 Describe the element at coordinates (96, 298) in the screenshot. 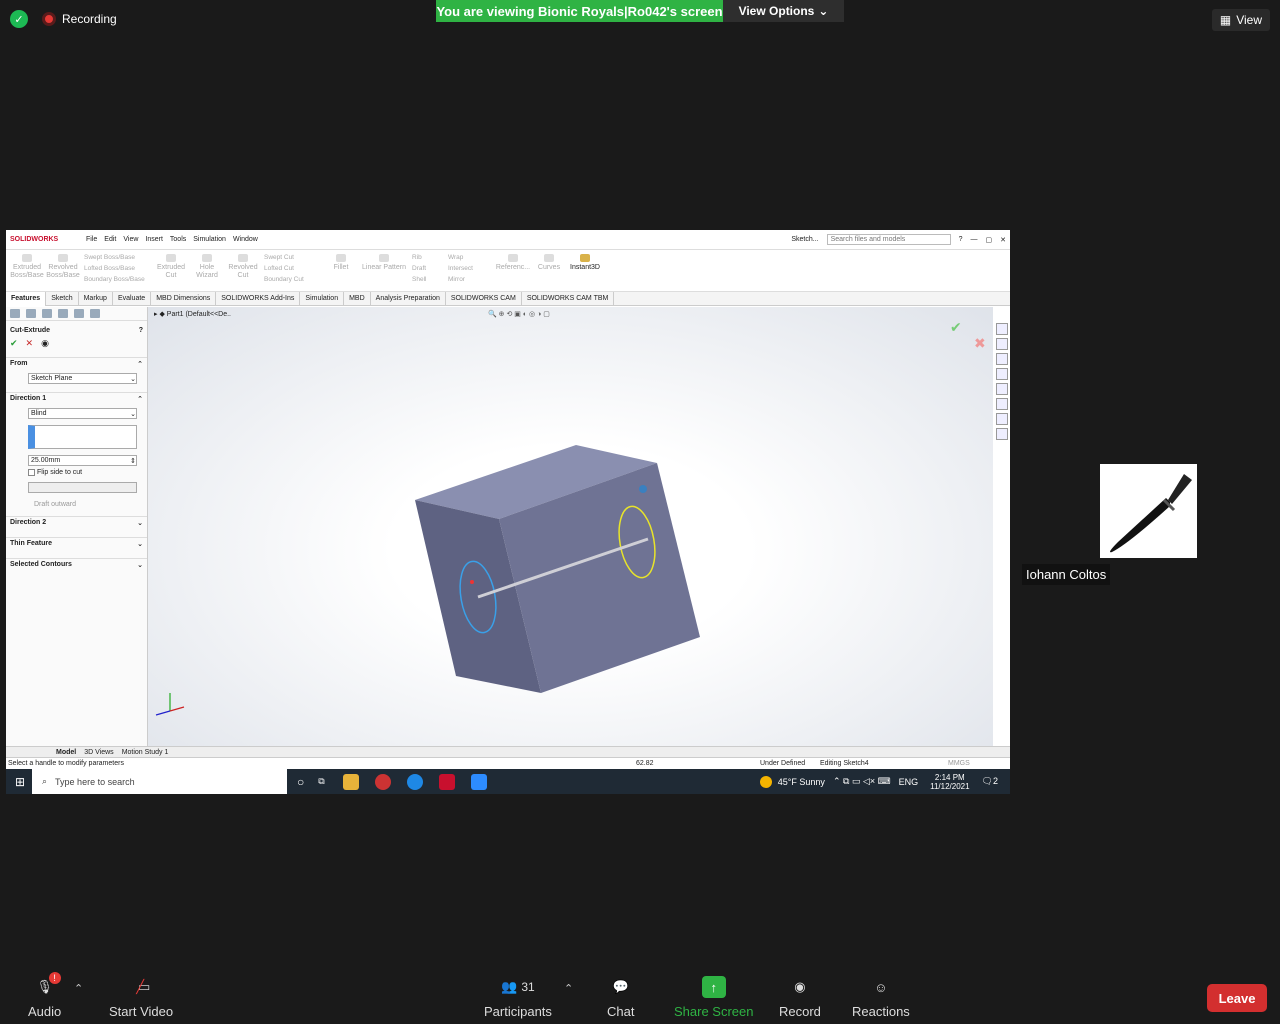

I see `tab-markup: Markup` at that location.